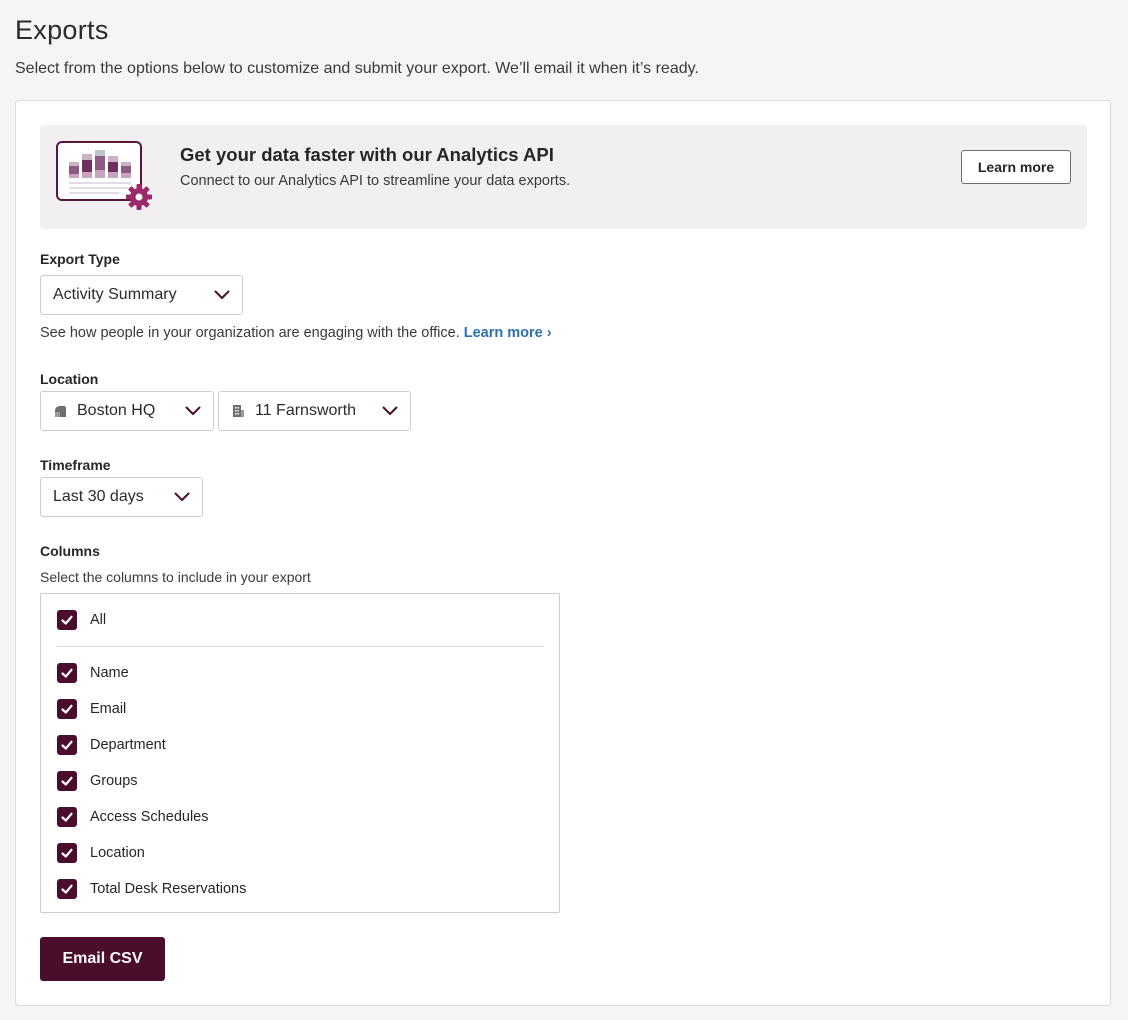 The image size is (1128, 1020). Describe the element at coordinates (60, 411) in the screenshot. I see `location-pin-icon` at that location.